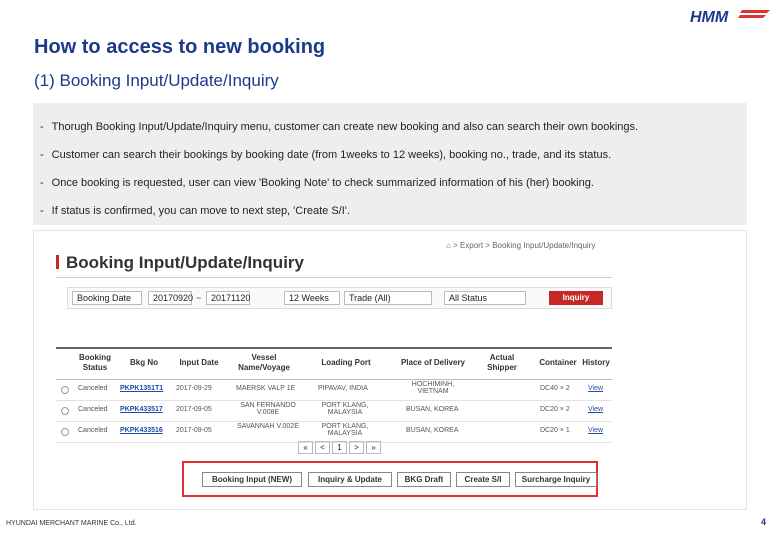 The height and width of the screenshot is (540, 780). I want to click on pagination: «<1 >», so click(340, 447).